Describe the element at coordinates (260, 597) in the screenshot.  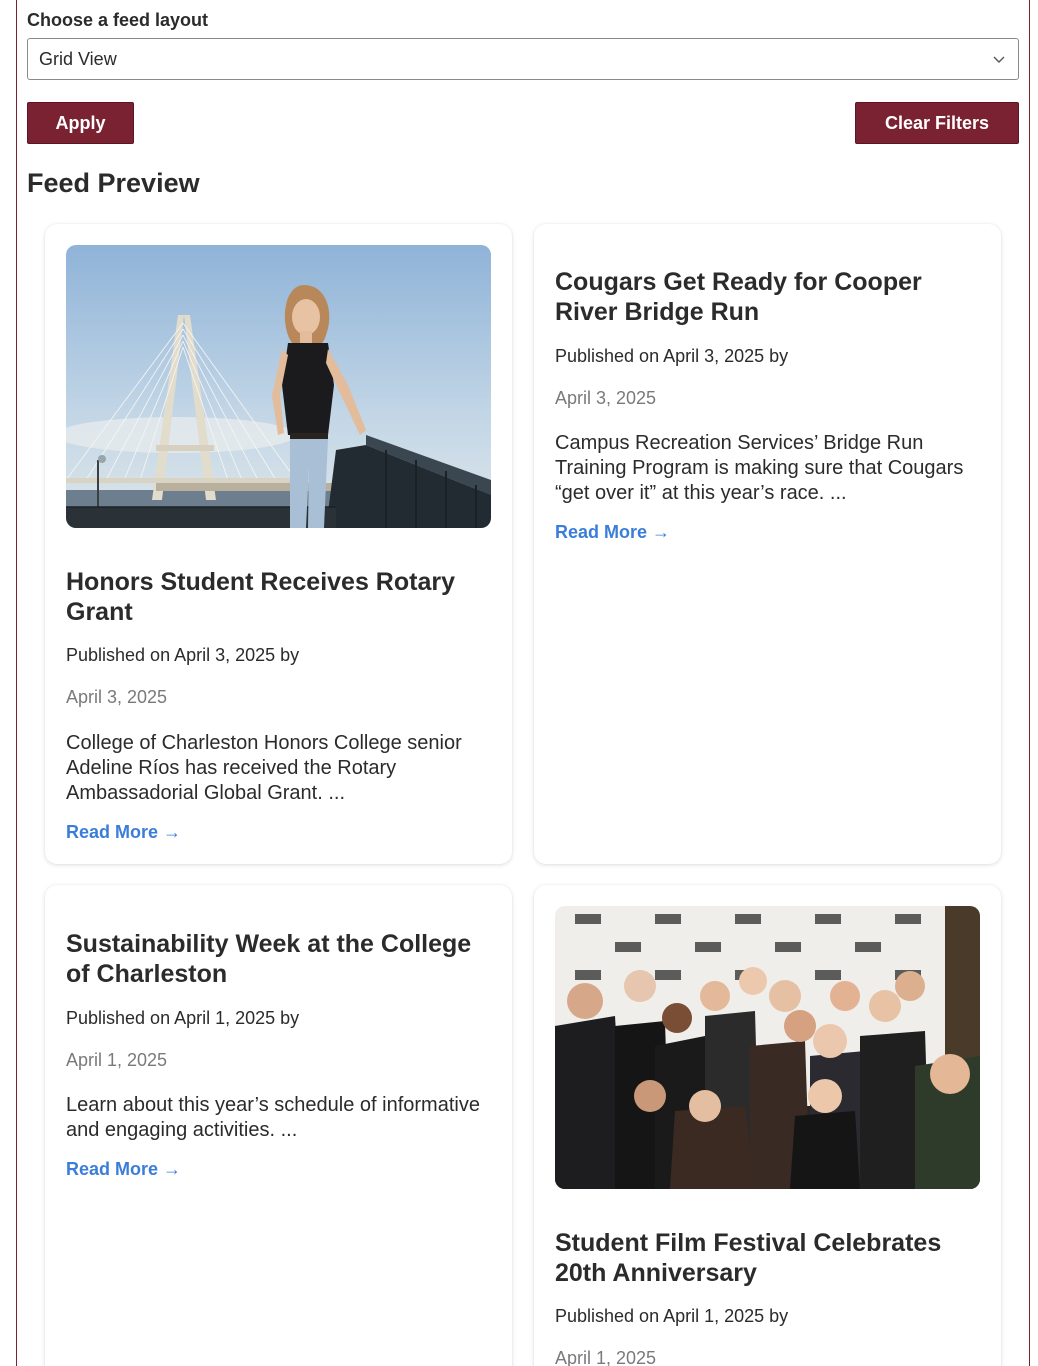
I see `card-title: Honors Student Receives Rotary Grant` at that location.